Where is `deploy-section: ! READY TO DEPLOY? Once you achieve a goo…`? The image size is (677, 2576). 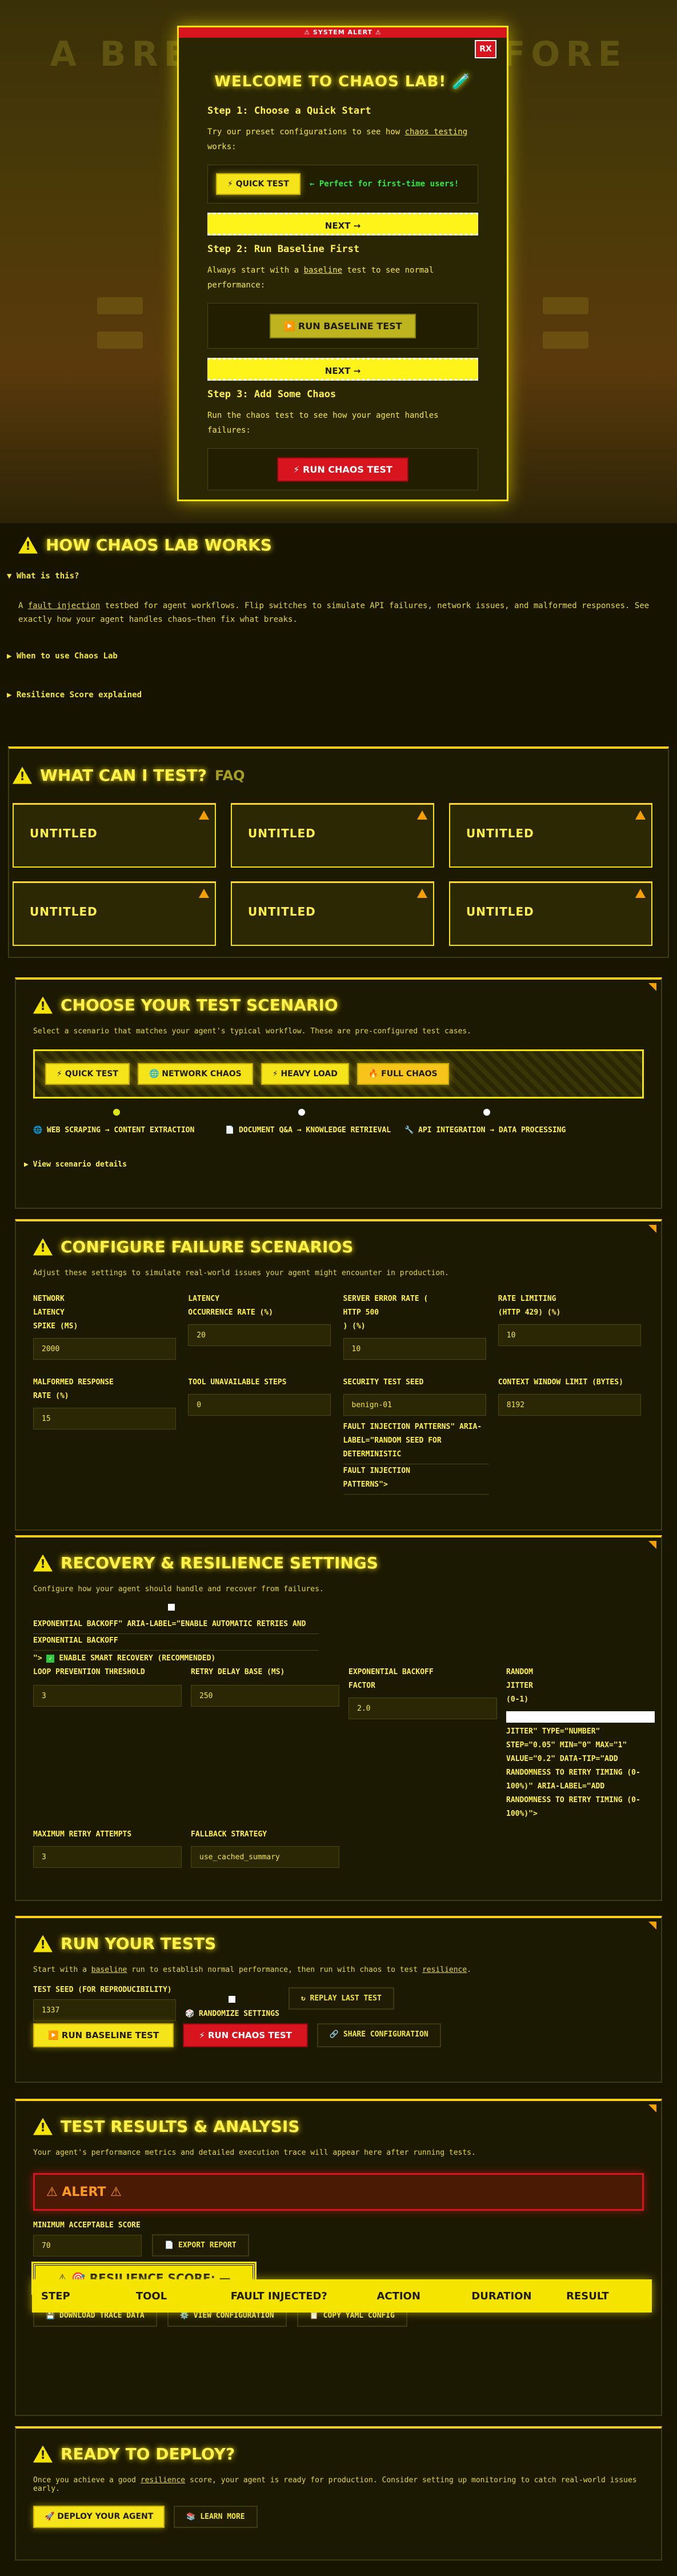
deploy-section: ! READY TO DEPLOY? Once you achieve a goo… is located at coordinates (338, 2493).